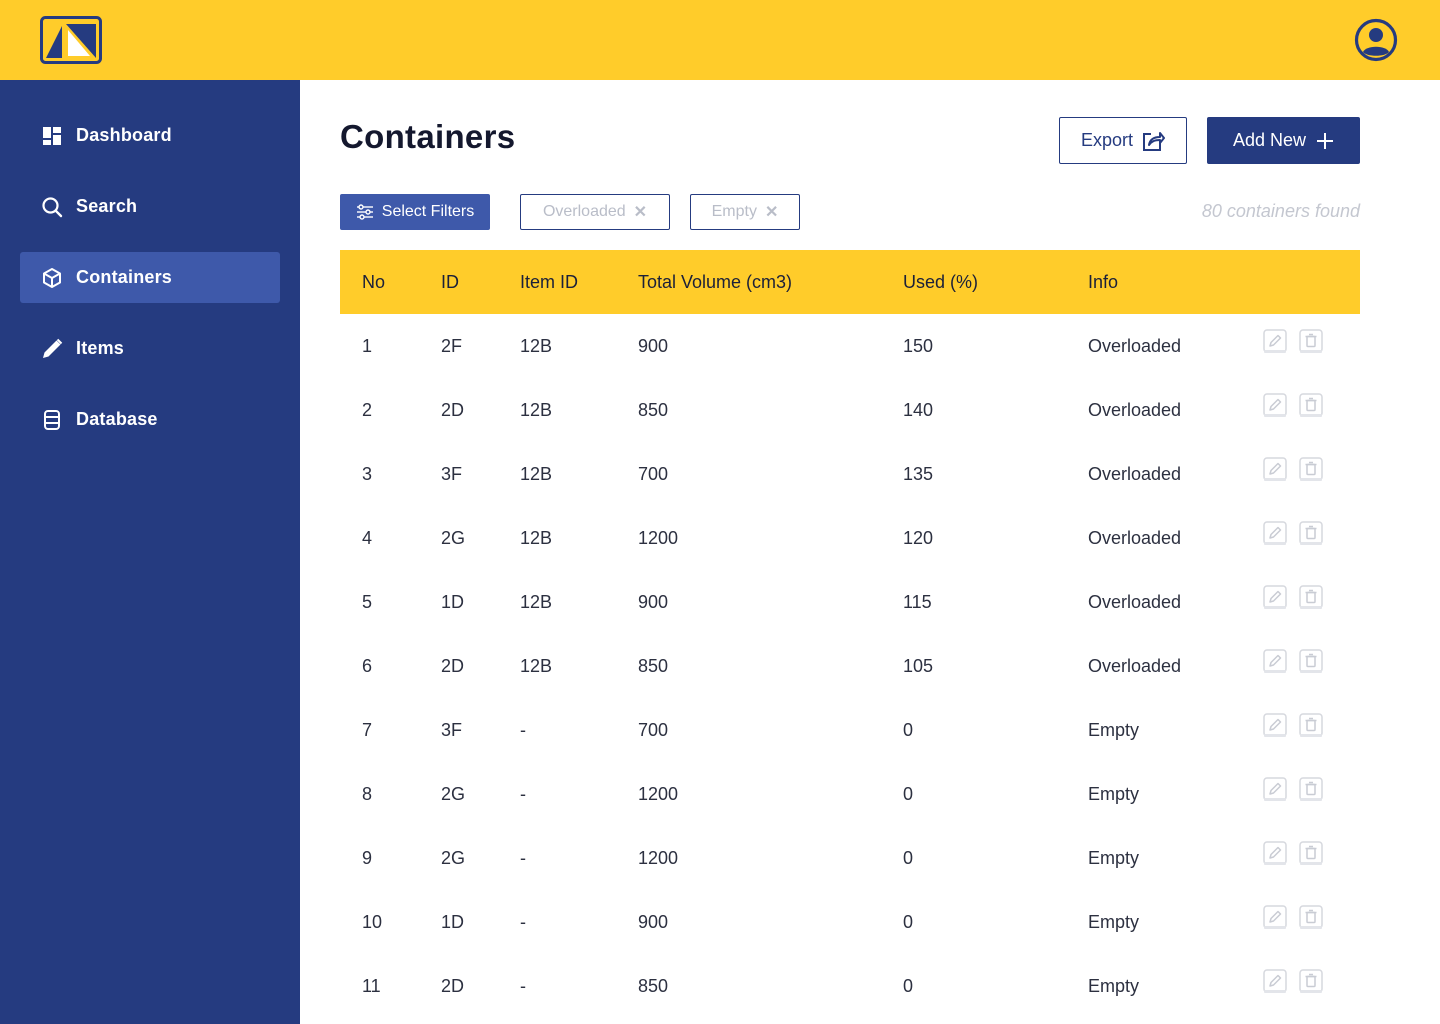  Describe the element at coordinates (850, 922) in the screenshot. I see `table-row: 10 1D - 900 0 Empty` at that location.